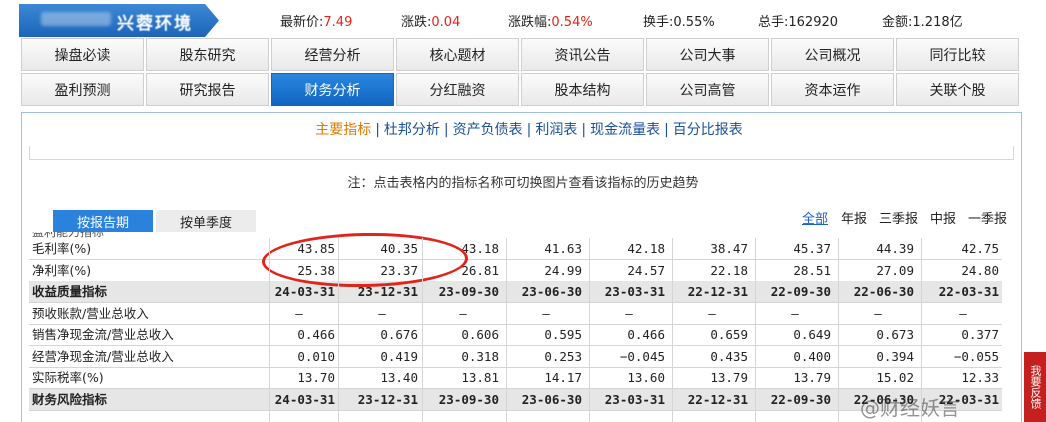 The height and width of the screenshot is (422, 1046). I want to click on filter-annual: 年报, so click(854, 217).